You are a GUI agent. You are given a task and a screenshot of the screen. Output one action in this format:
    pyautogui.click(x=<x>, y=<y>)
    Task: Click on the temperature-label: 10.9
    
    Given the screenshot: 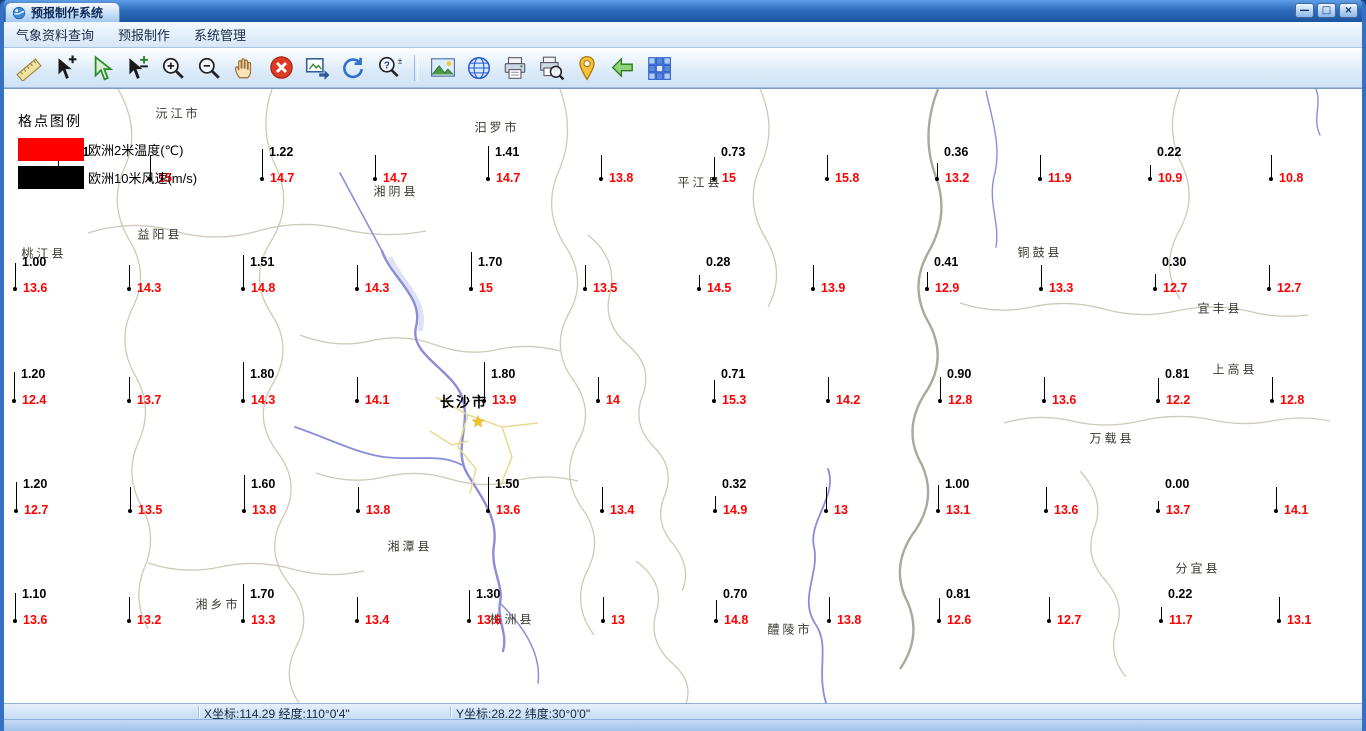 What is the action you would take?
    pyautogui.click(x=1170, y=178)
    